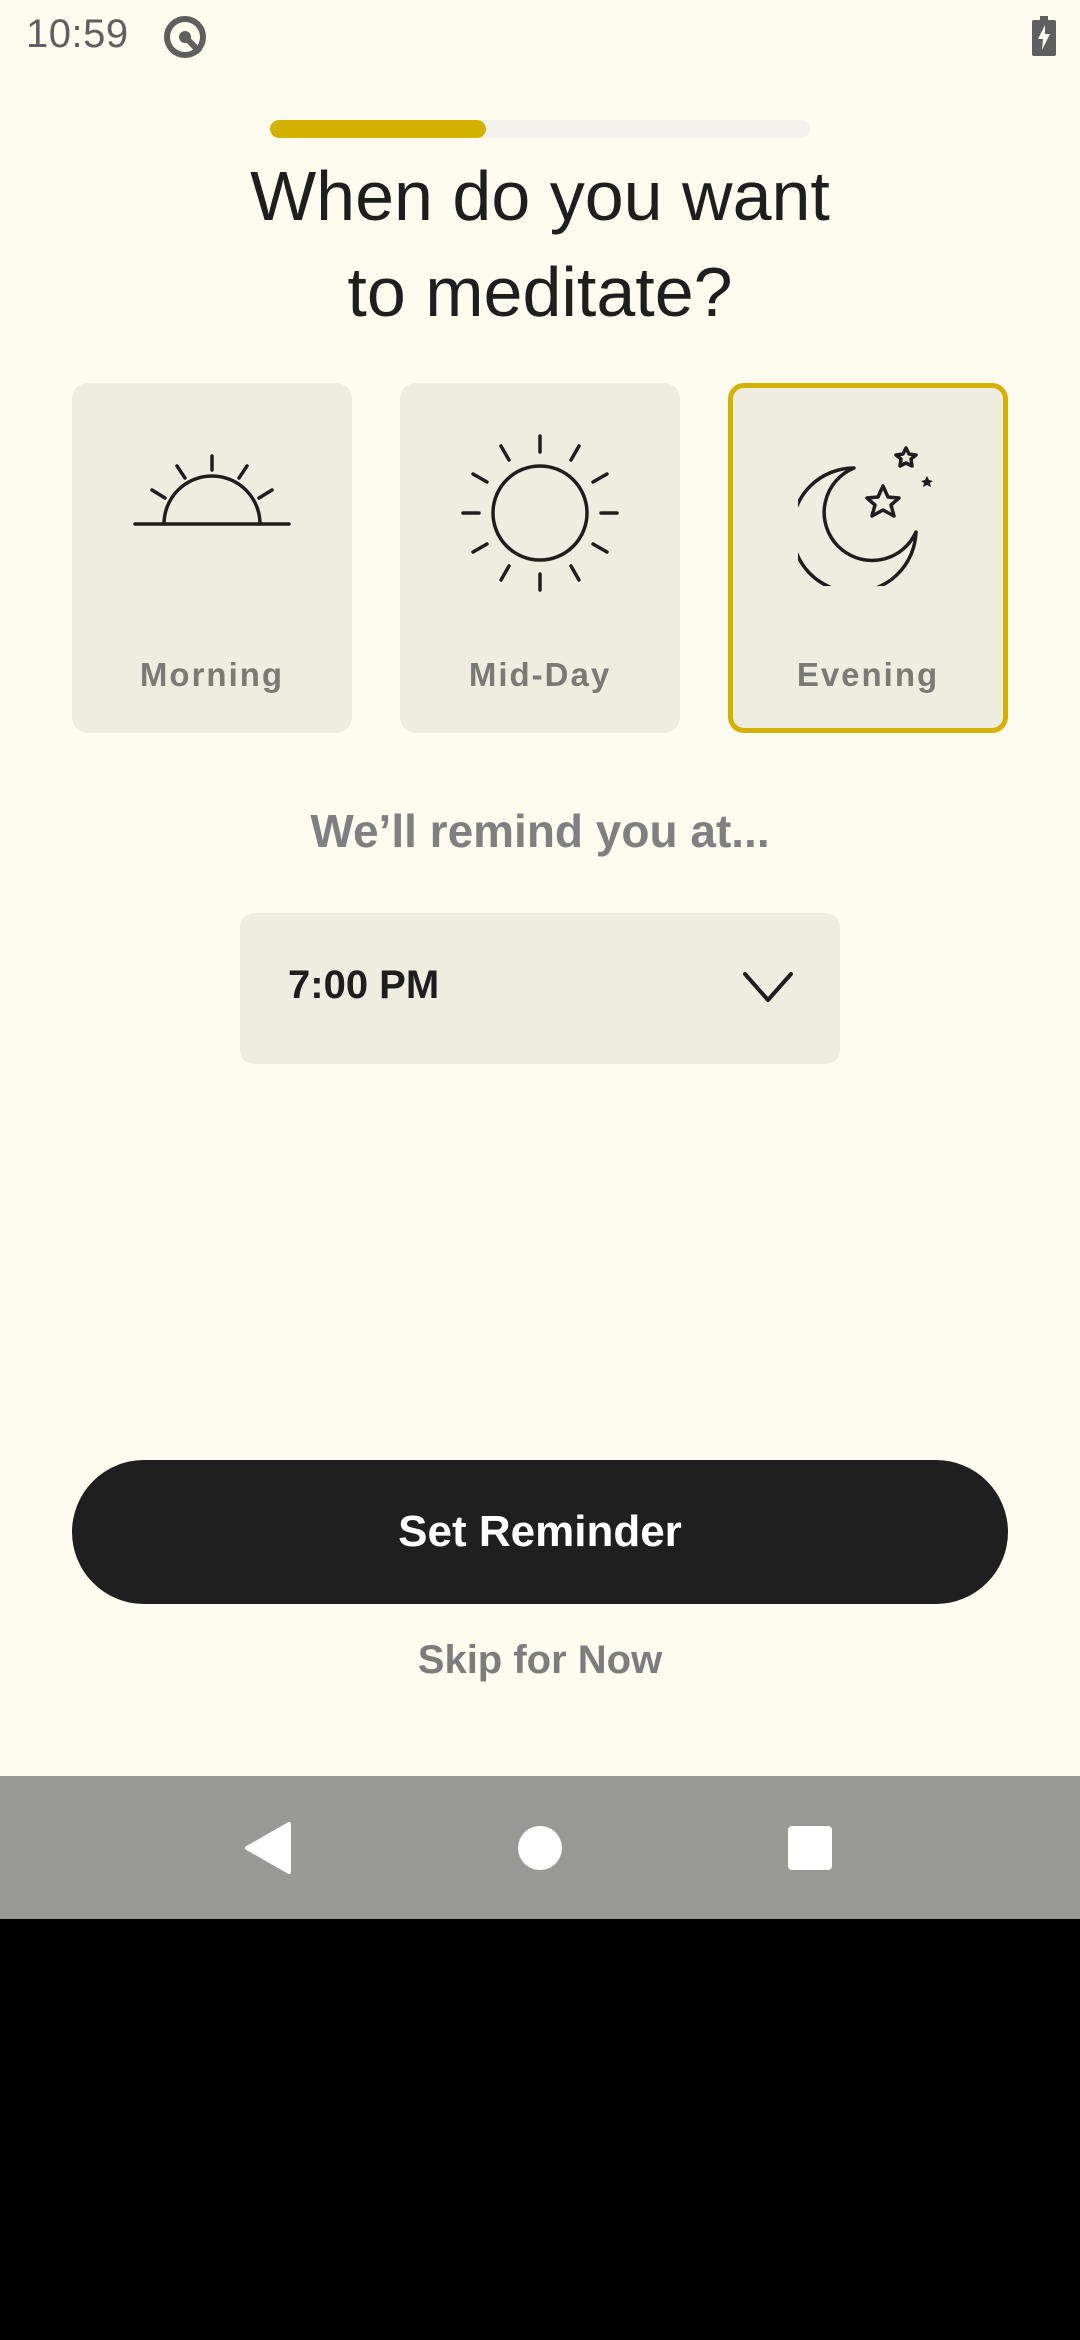  I want to click on back-icon, so click(268, 1847).